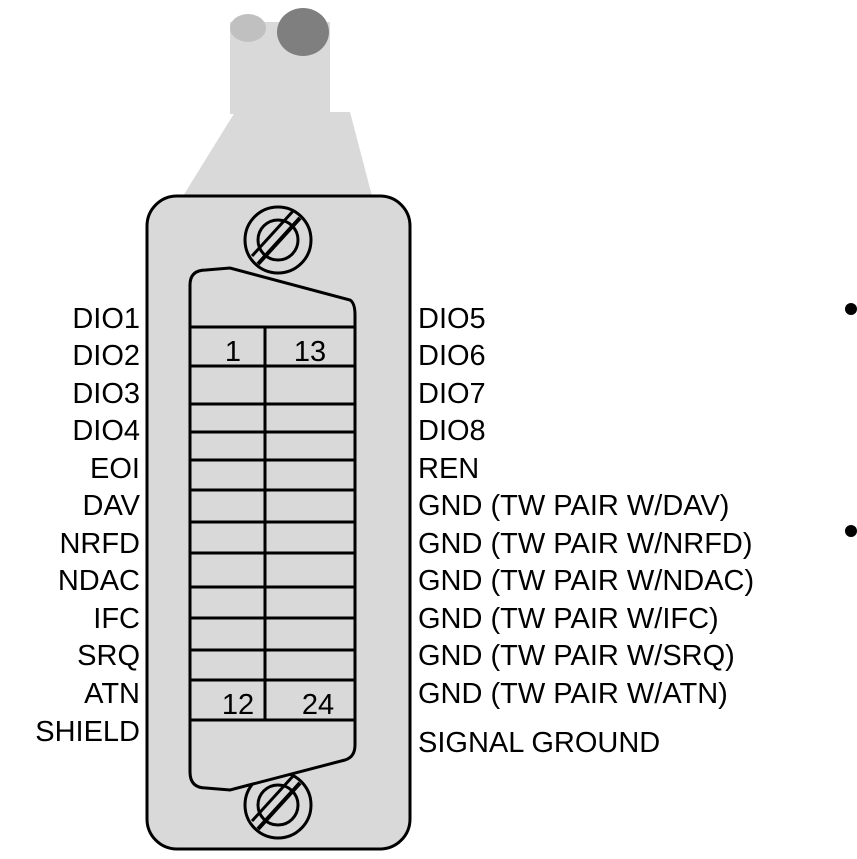 The width and height of the screenshot is (857, 859). What do you see at coordinates (452, 394) in the screenshot?
I see `pin-label-dio7: DIO7` at bounding box center [452, 394].